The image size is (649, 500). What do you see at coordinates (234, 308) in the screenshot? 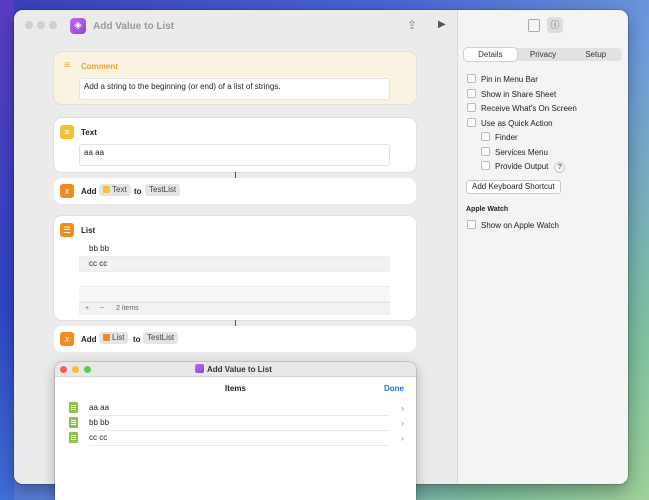
I see `list-footer: + − 2 items` at bounding box center [234, 308].